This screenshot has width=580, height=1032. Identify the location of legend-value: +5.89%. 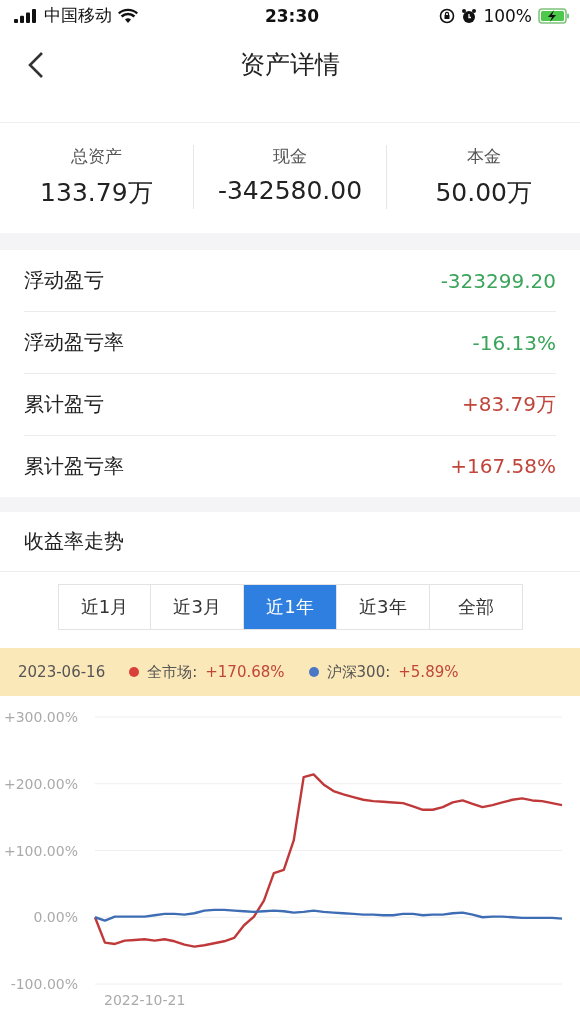
(428, 672).